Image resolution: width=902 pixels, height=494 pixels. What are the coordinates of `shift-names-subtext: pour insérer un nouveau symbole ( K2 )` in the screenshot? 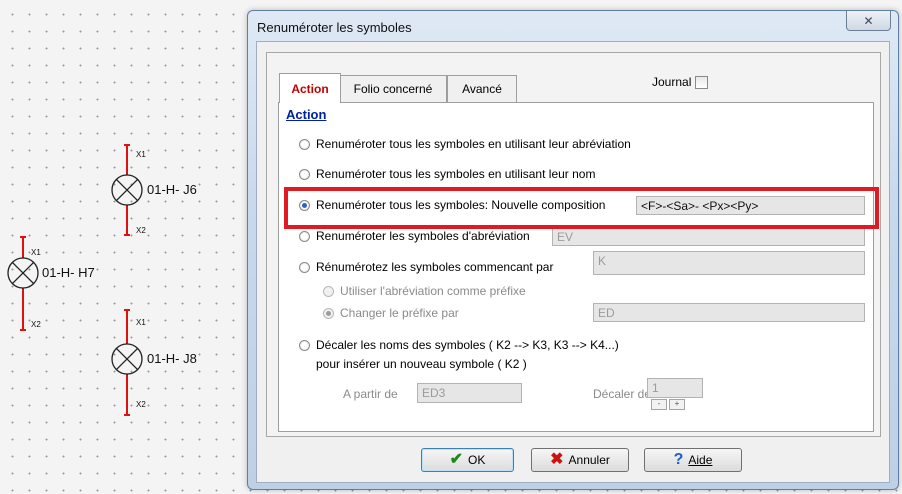 It's located at (421, 364).